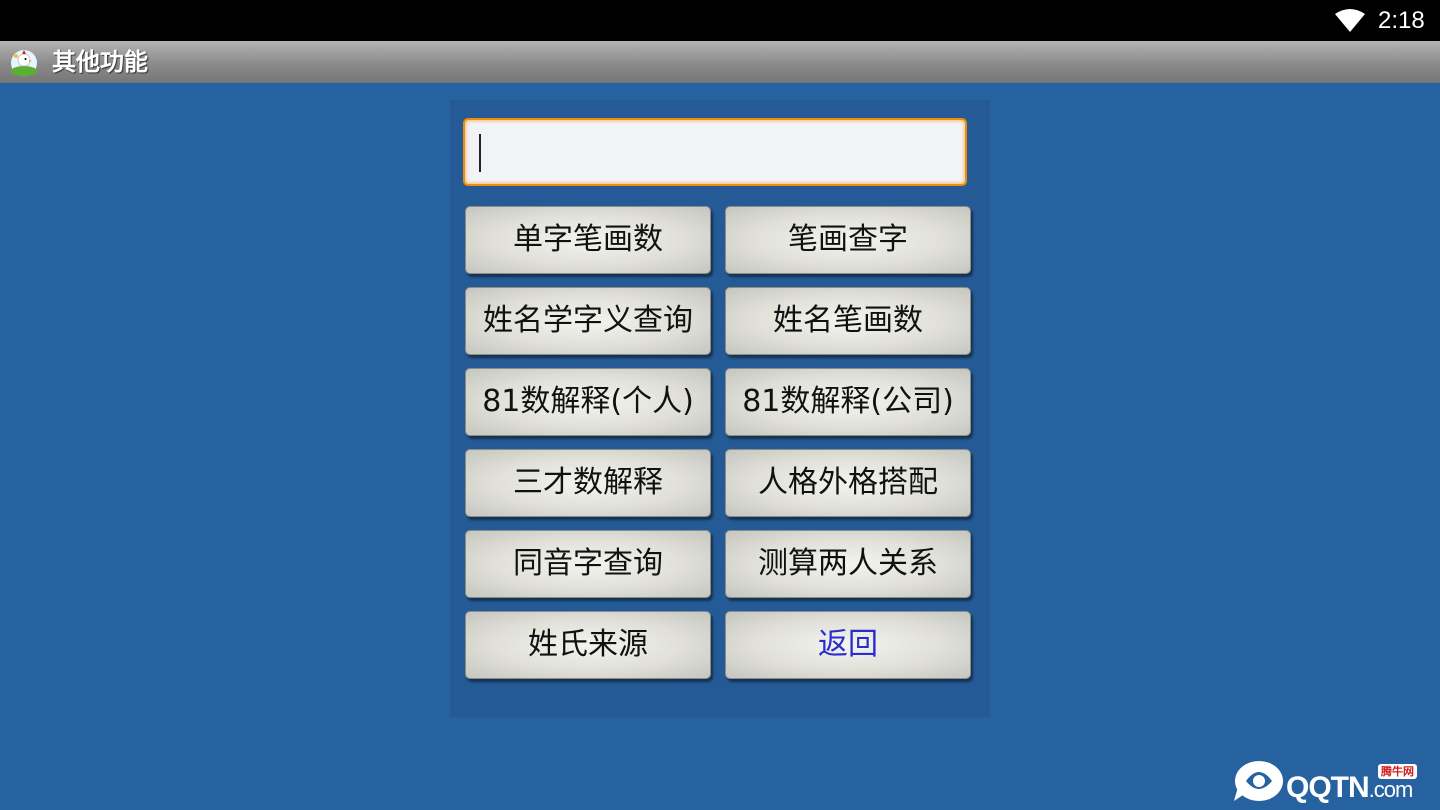  What do you see at coordinates (720, 62) in the screenshot?
I see `title-bar: 其他功能` at bounding box center [720, 62].